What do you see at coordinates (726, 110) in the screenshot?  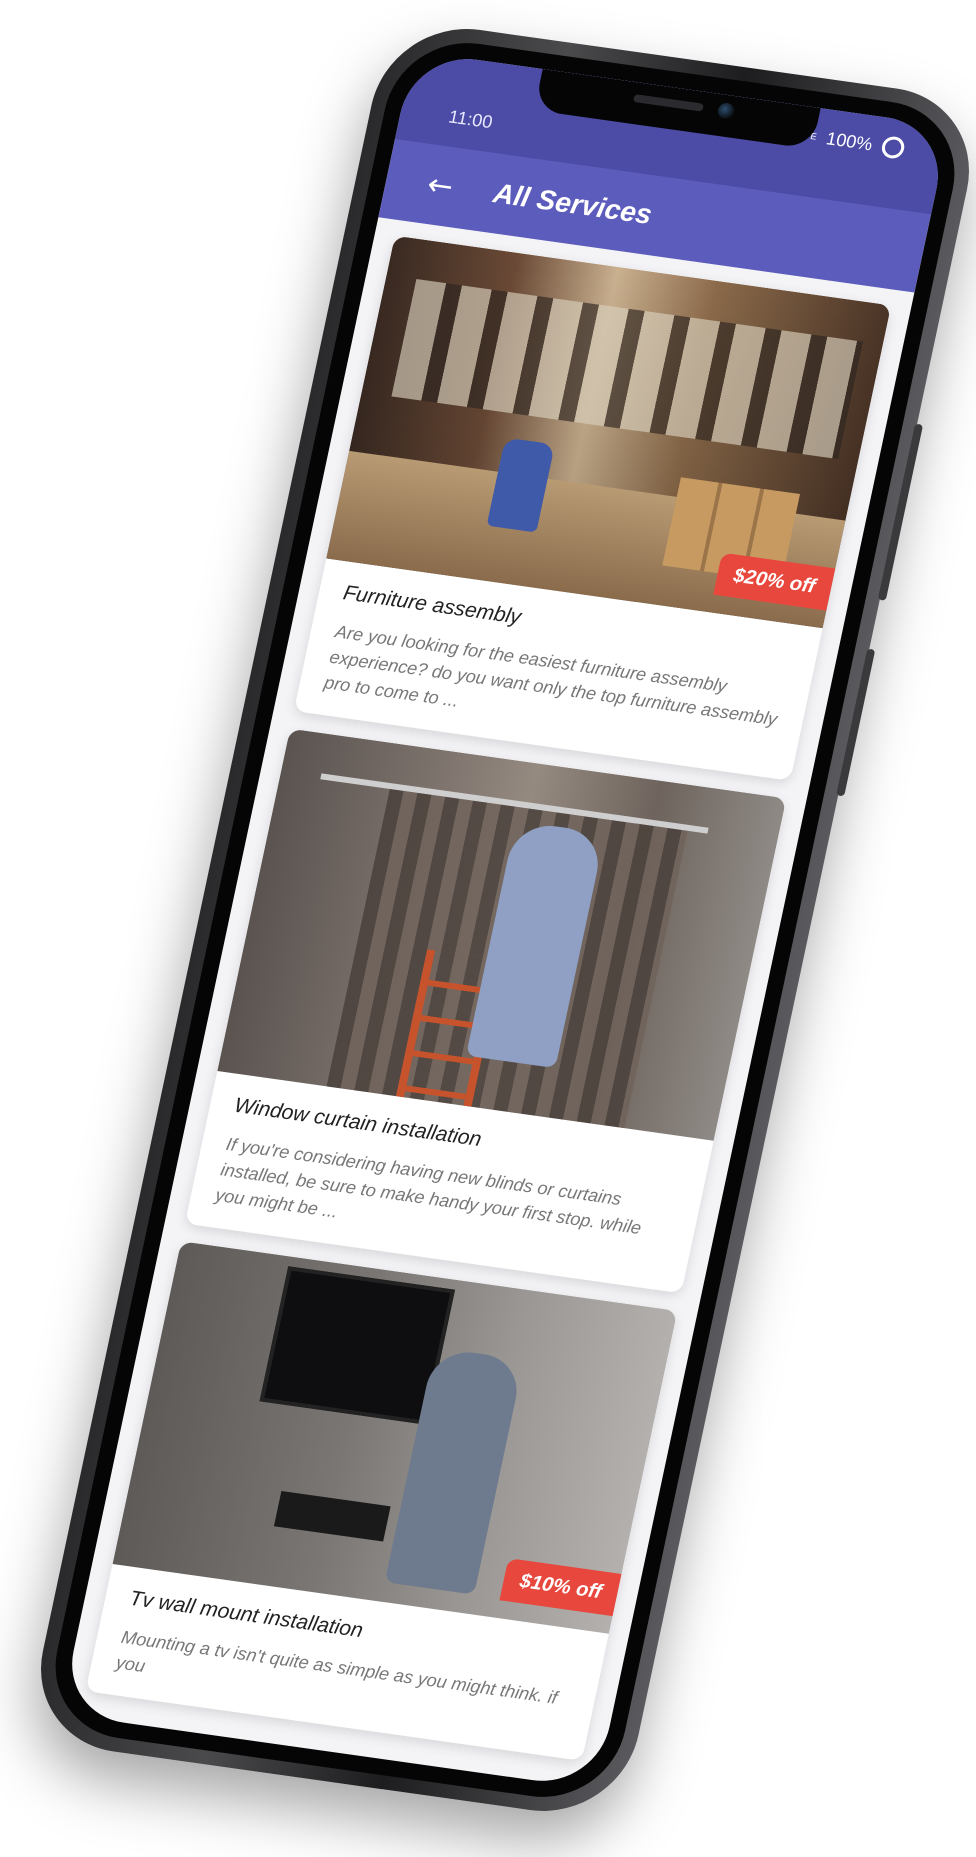 I see `front-camera` at bounding box center [726, 110].